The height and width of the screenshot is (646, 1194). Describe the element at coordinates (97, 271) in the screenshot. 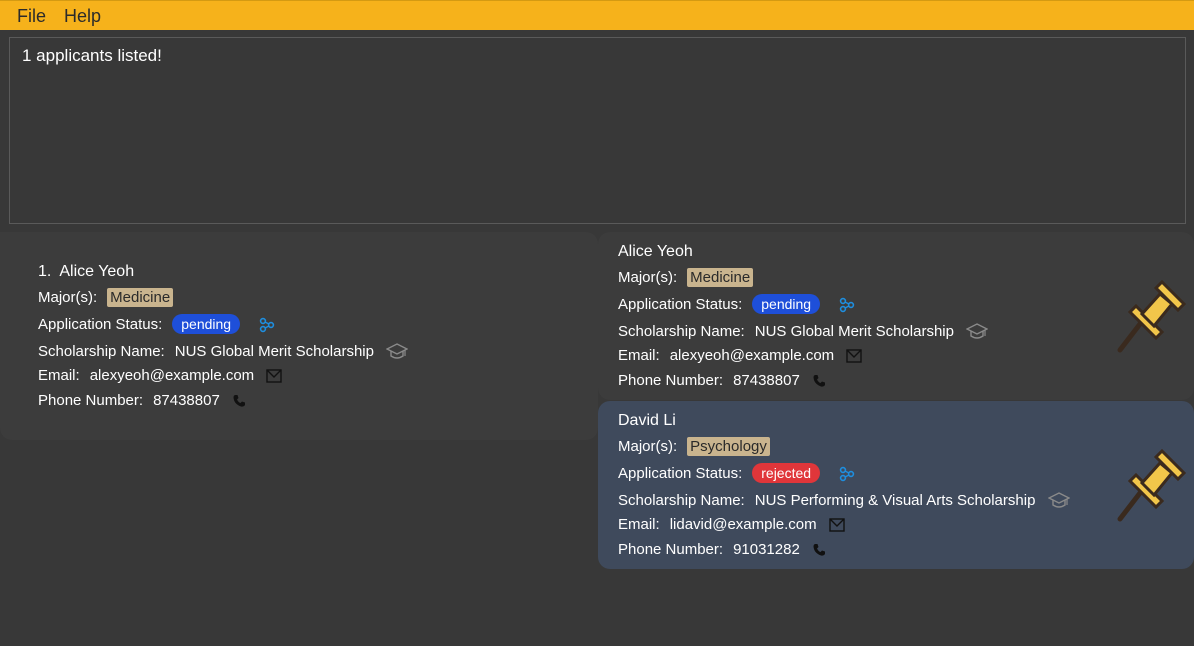

I see `applicant-name-text: Alice Yeoh` at that location.